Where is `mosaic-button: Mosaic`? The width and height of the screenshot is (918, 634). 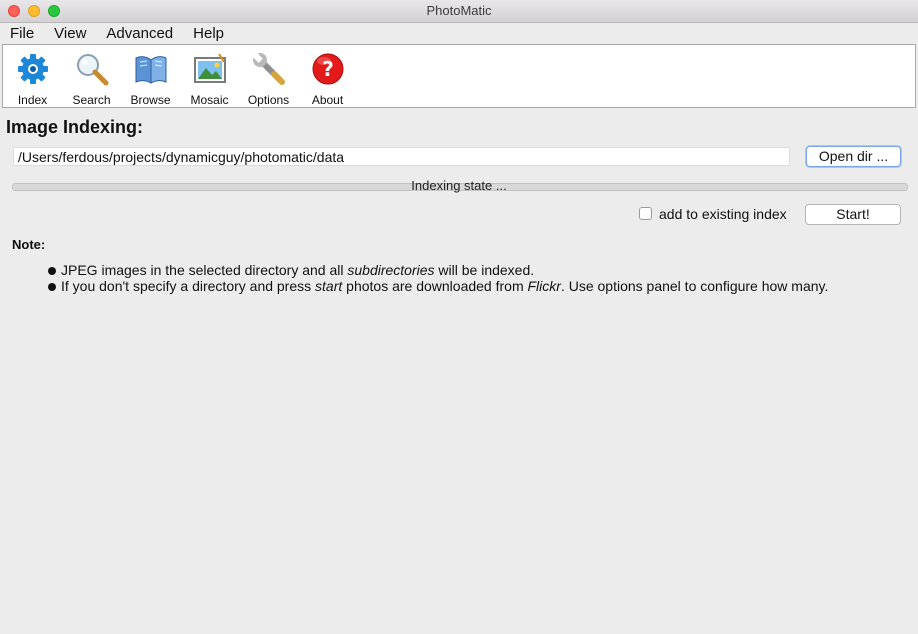
mosaic-button: Mosaic is located at coordinates (209, 76).